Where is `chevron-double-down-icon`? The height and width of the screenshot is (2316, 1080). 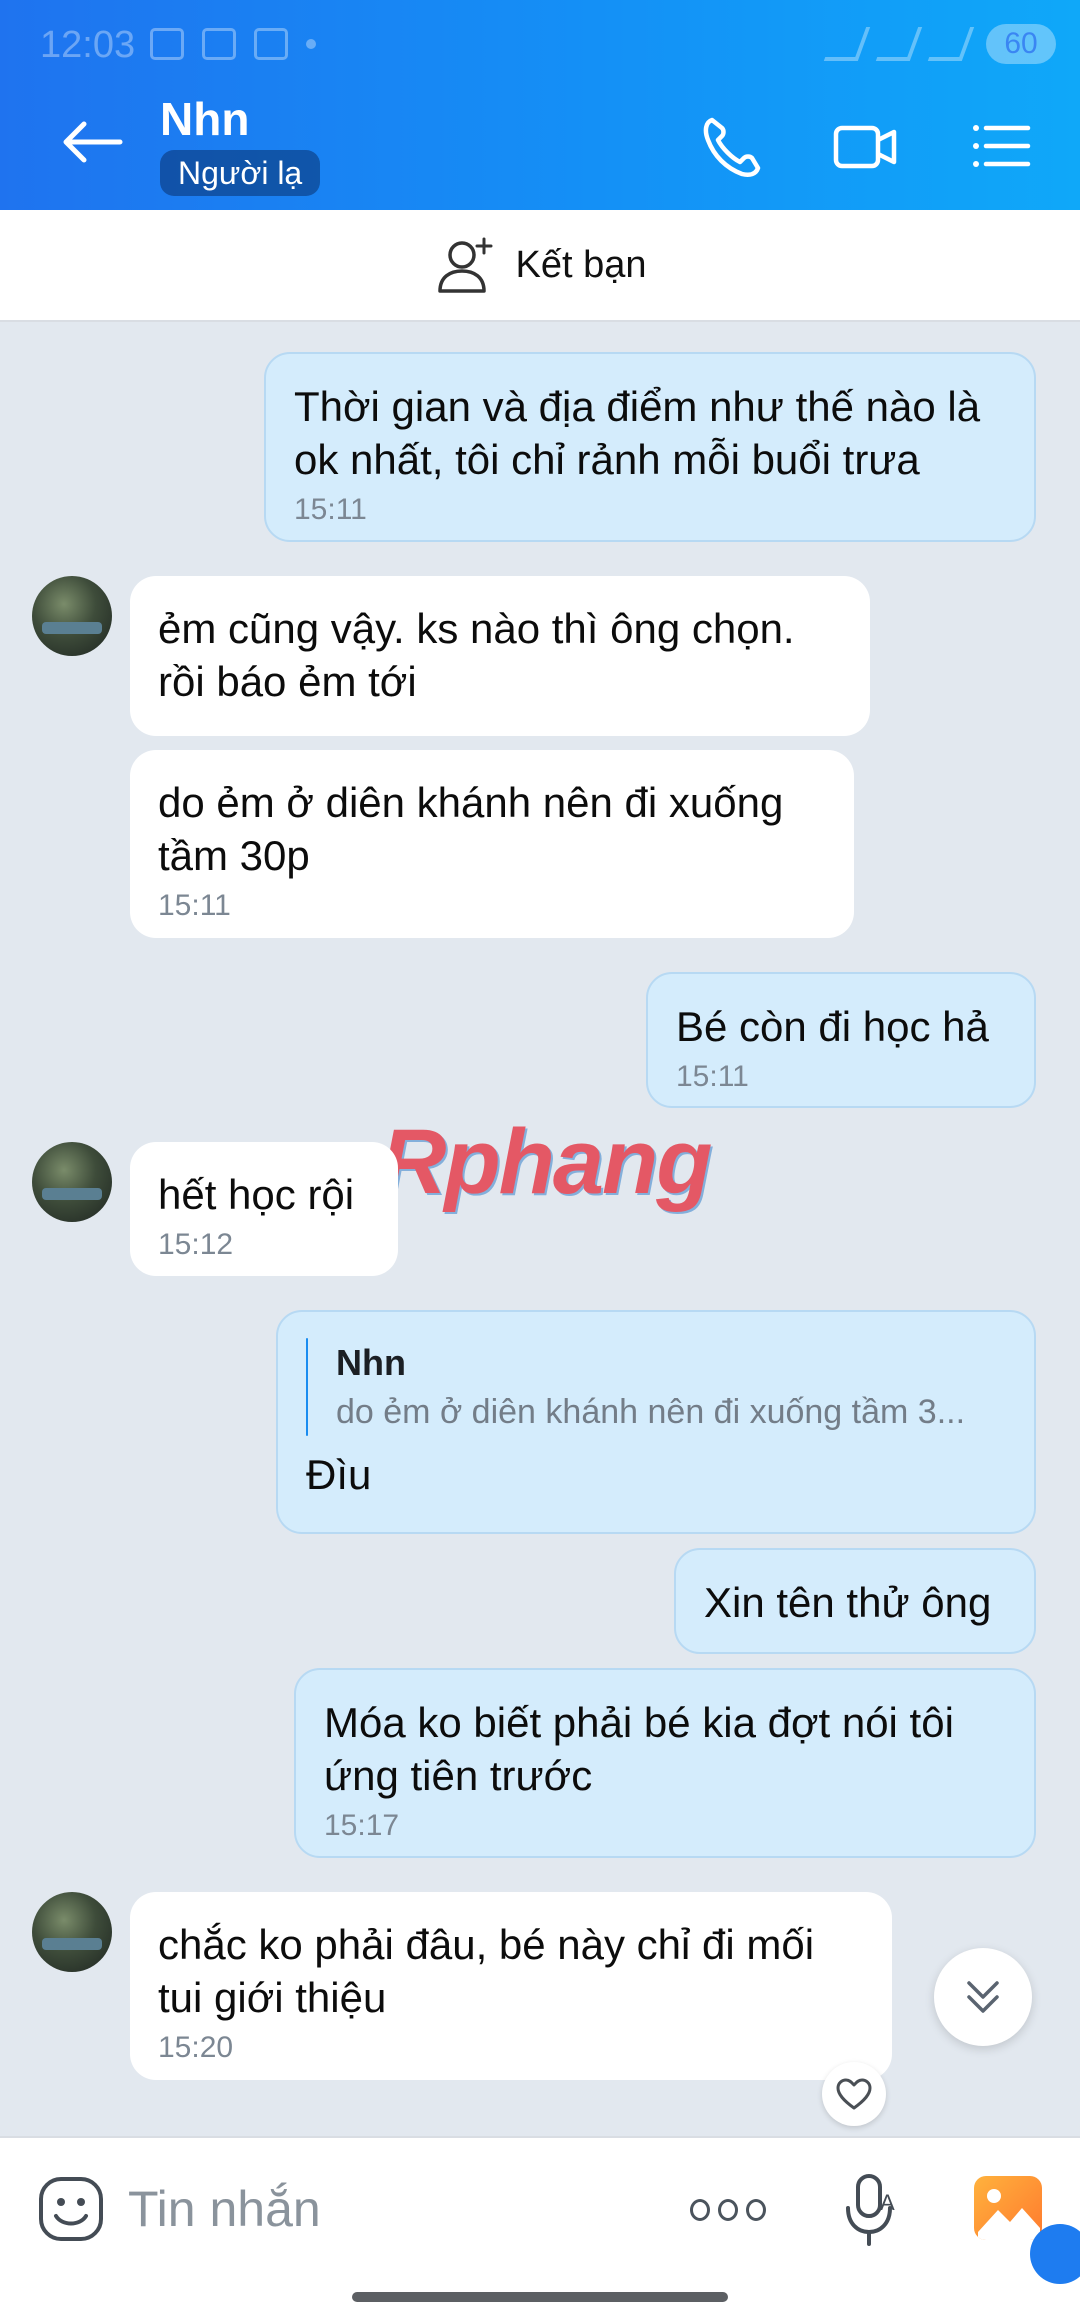 chevron-double-down-icon is located at coordinates (983, 1997).